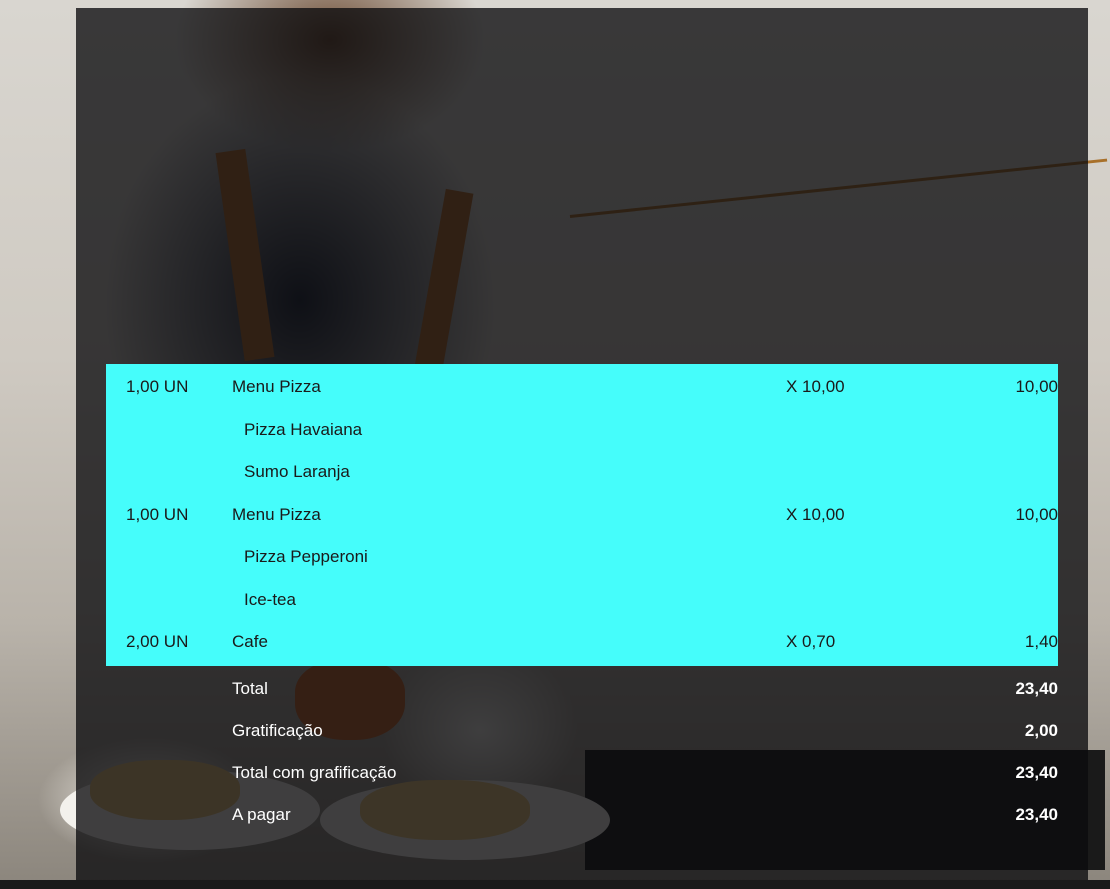  What do you see at coordinates (582, 773) in the screenshot?
I see `summary-total-with-gratuity: Total com grafificação 23,40` at bounding box center [582, 773].